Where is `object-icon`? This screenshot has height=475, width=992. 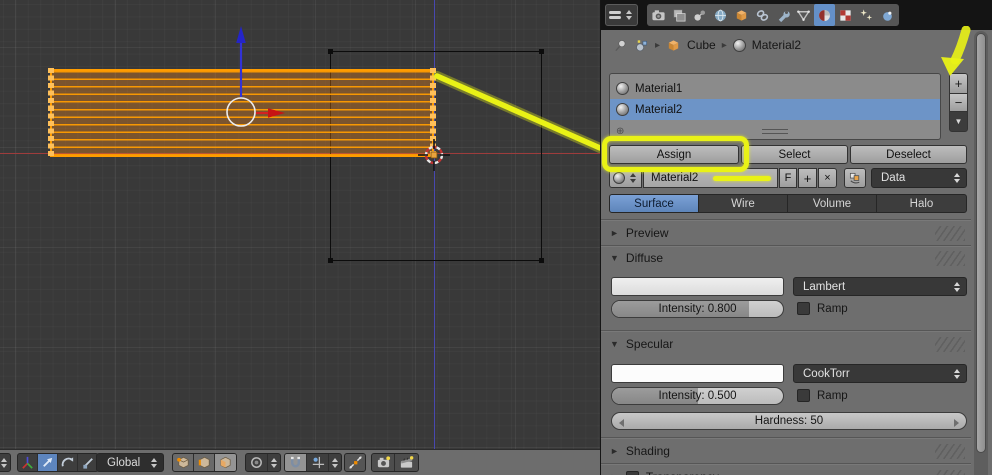 object-icon is located at coordinates (641, 45).